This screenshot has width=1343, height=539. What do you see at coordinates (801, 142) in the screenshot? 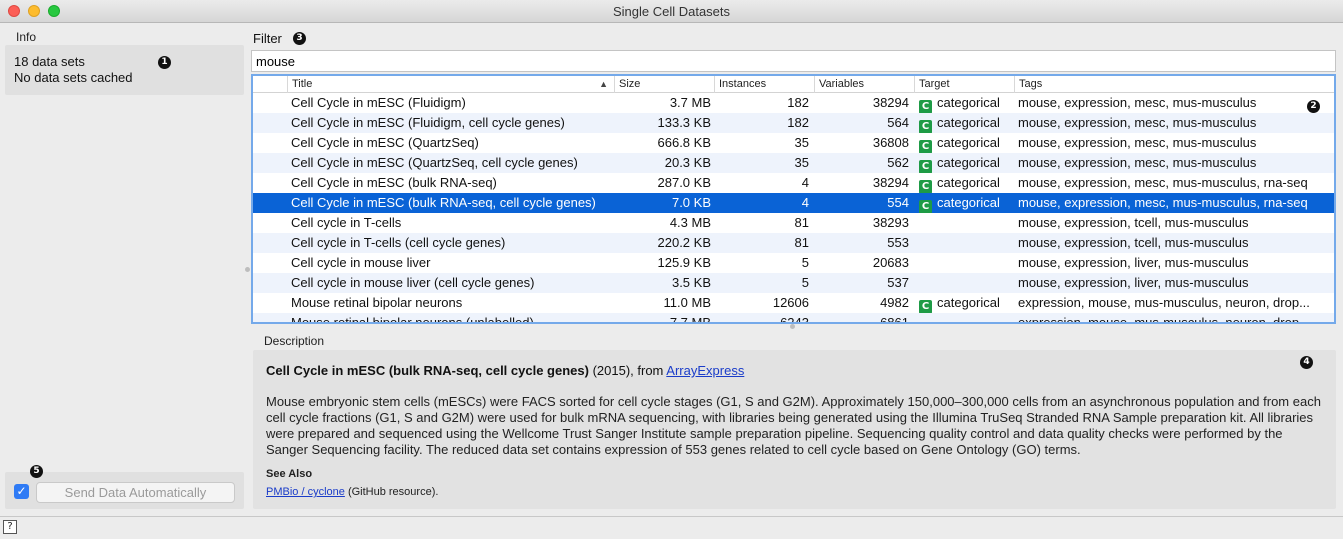
I see `cell-instances: 35` at bounding box center [801, 142].